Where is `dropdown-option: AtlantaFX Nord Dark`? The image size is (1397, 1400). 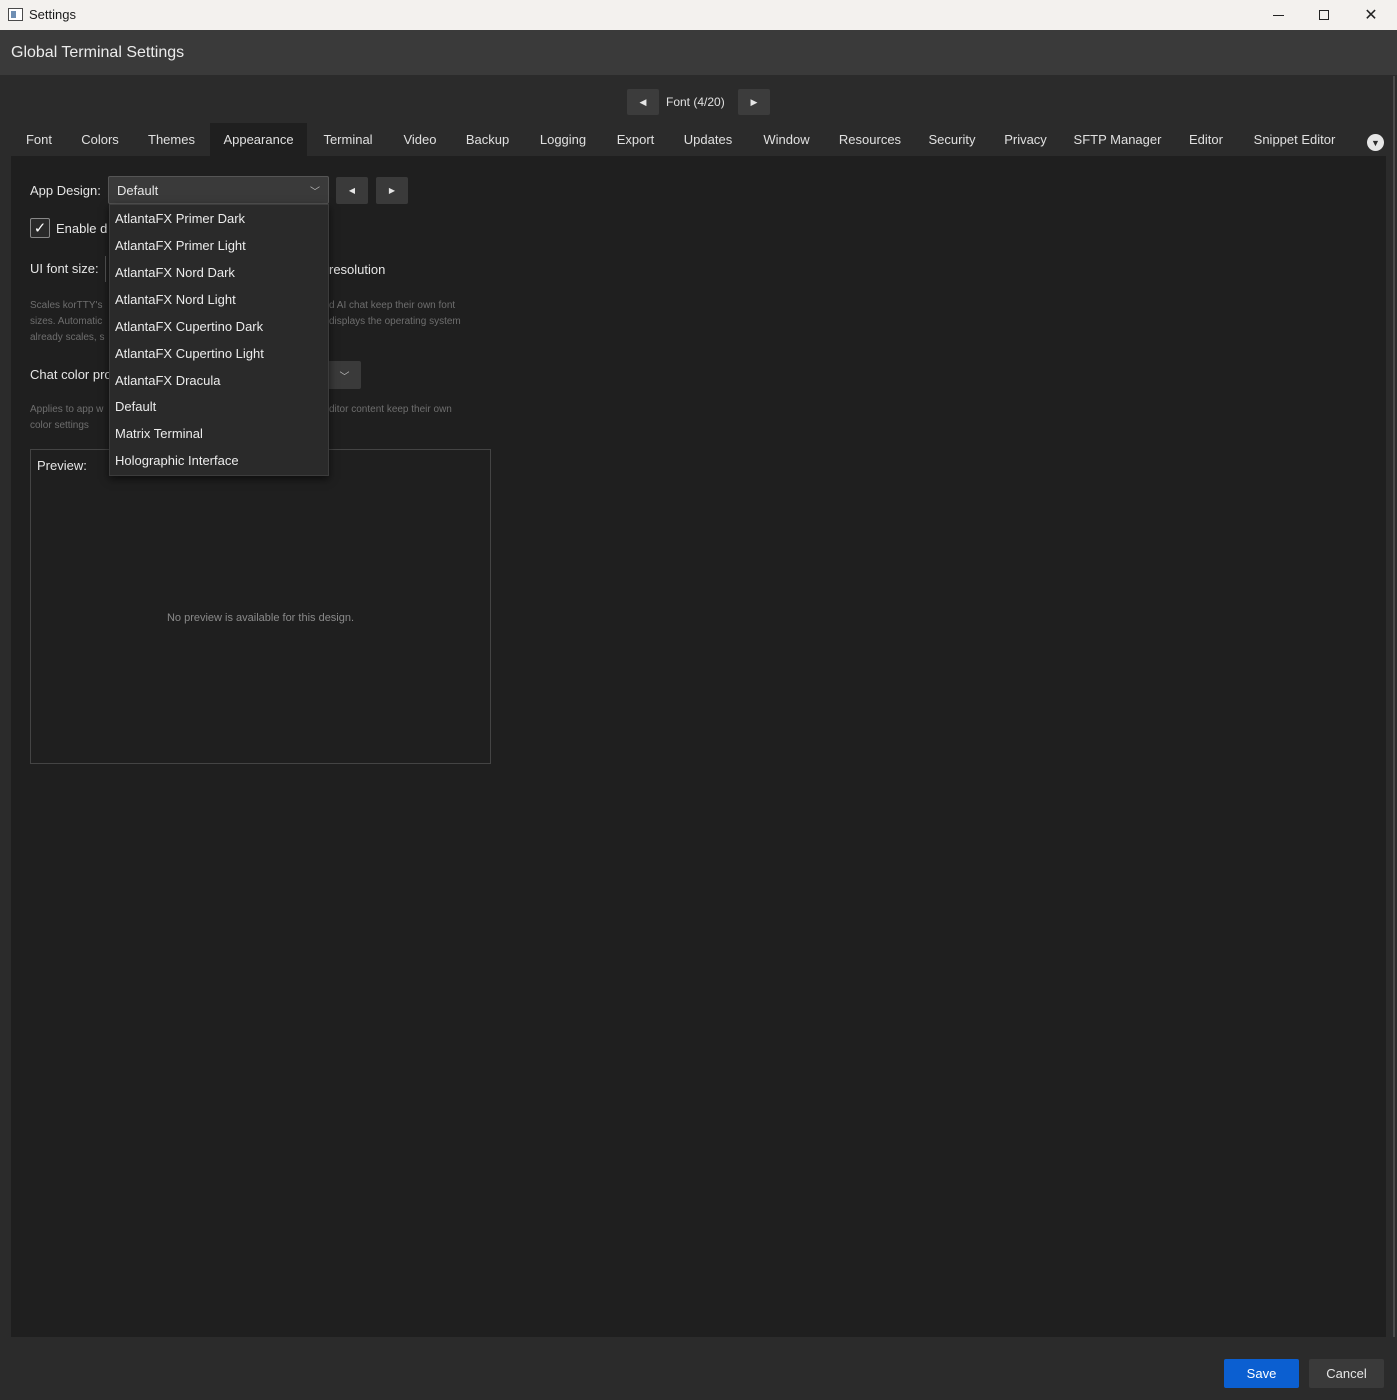 dropdown-option: AtlantaFX Nord Dark is located at coordinates (175, 272).